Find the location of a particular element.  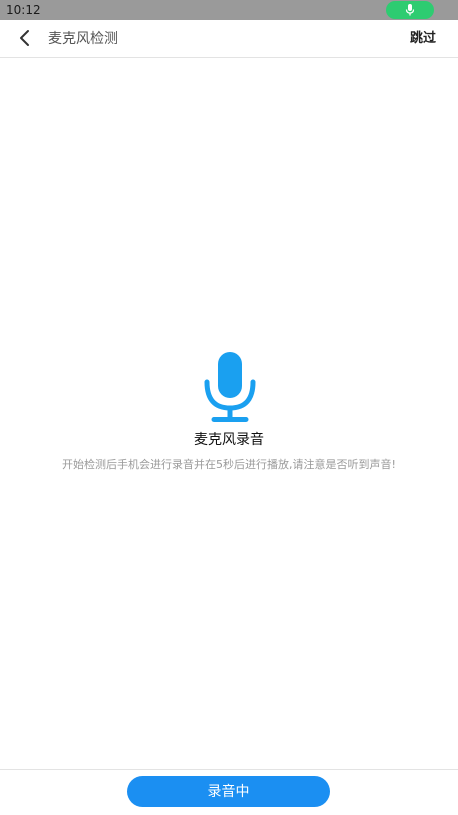

page-title: 麦克风检测 is located at coordinates (83, 39).